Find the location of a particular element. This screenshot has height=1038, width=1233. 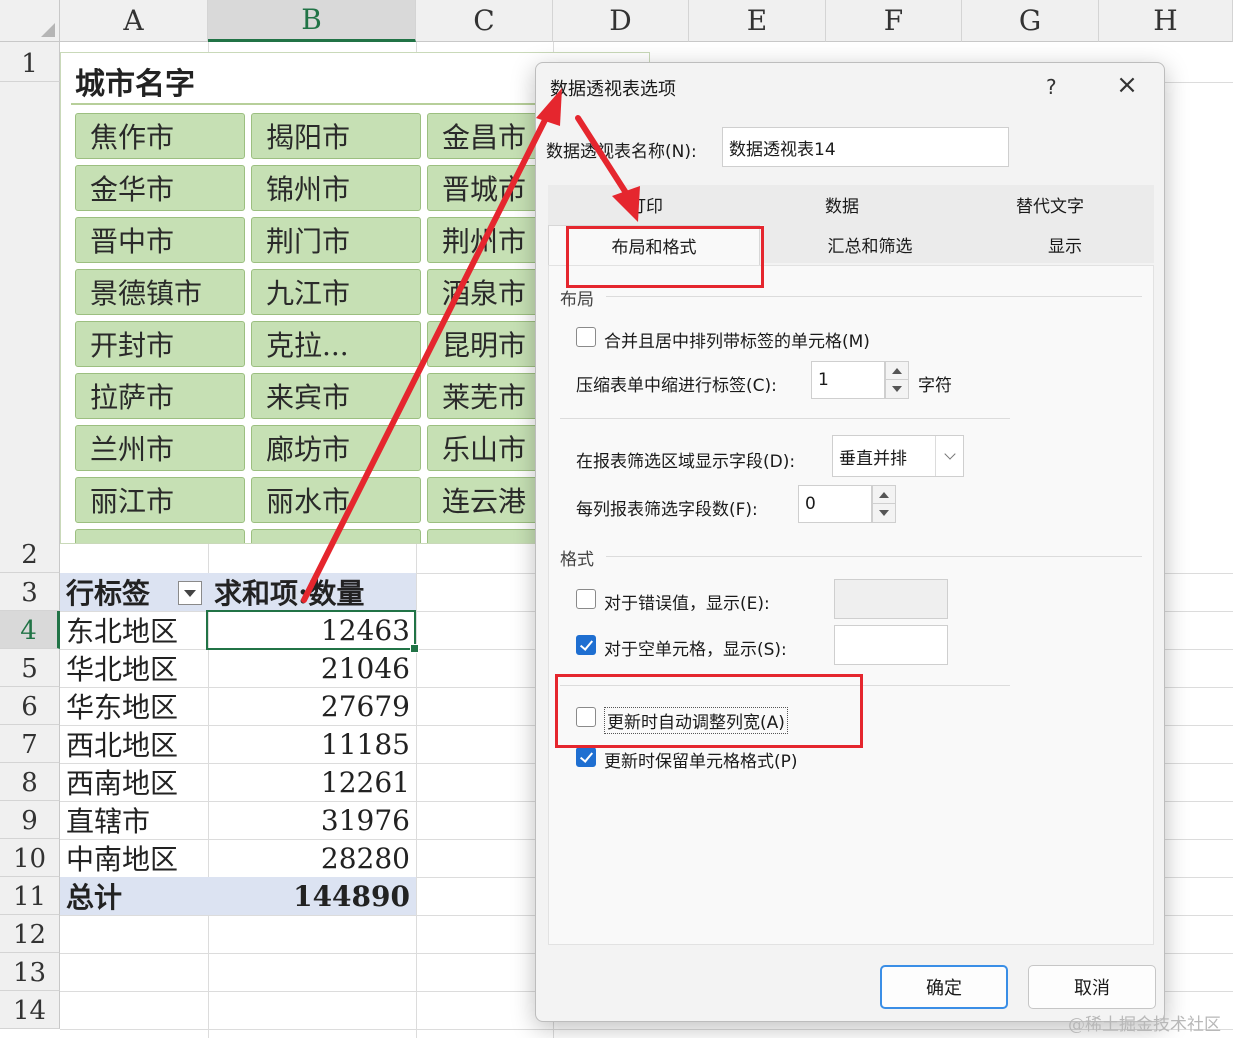

column-header-e: E is located at coordinates (757, 21).